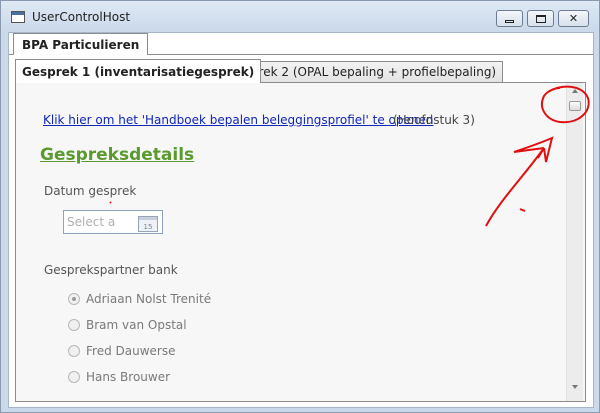  I want to click on section-heading: Gespreksdetails, so click(117, 155).